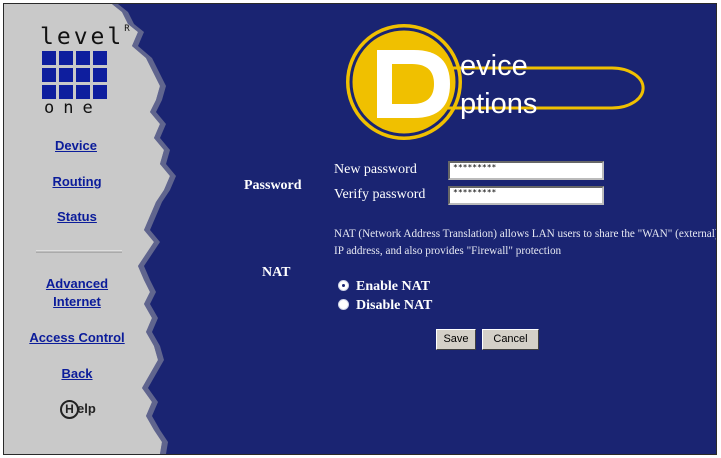 Image resolution: width=721 pixels, height=458 pixels. Describe the element at coordinates (76, 146) in the screenshot. I see `sidebar-item-device: Device` at that location.